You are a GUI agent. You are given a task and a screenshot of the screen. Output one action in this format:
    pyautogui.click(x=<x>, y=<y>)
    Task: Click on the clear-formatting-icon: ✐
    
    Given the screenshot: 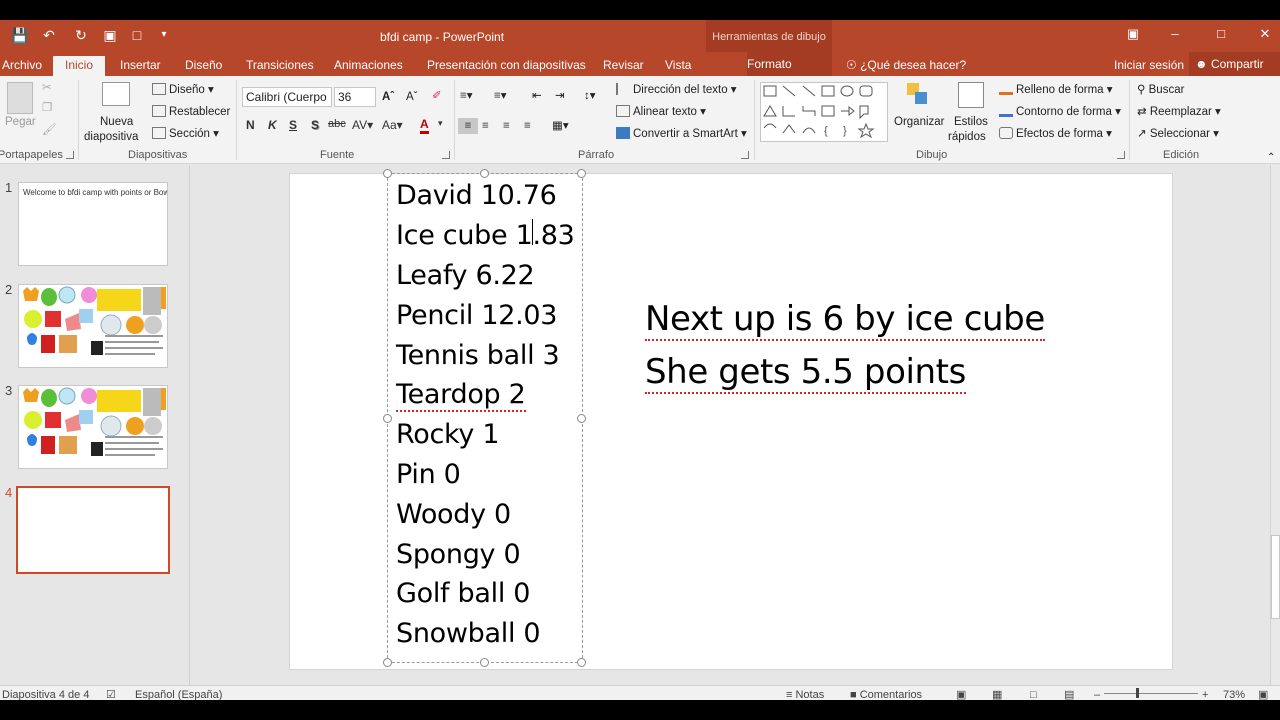 What is the action you would take?
    pyautogui.click(x=437, y=96)
    